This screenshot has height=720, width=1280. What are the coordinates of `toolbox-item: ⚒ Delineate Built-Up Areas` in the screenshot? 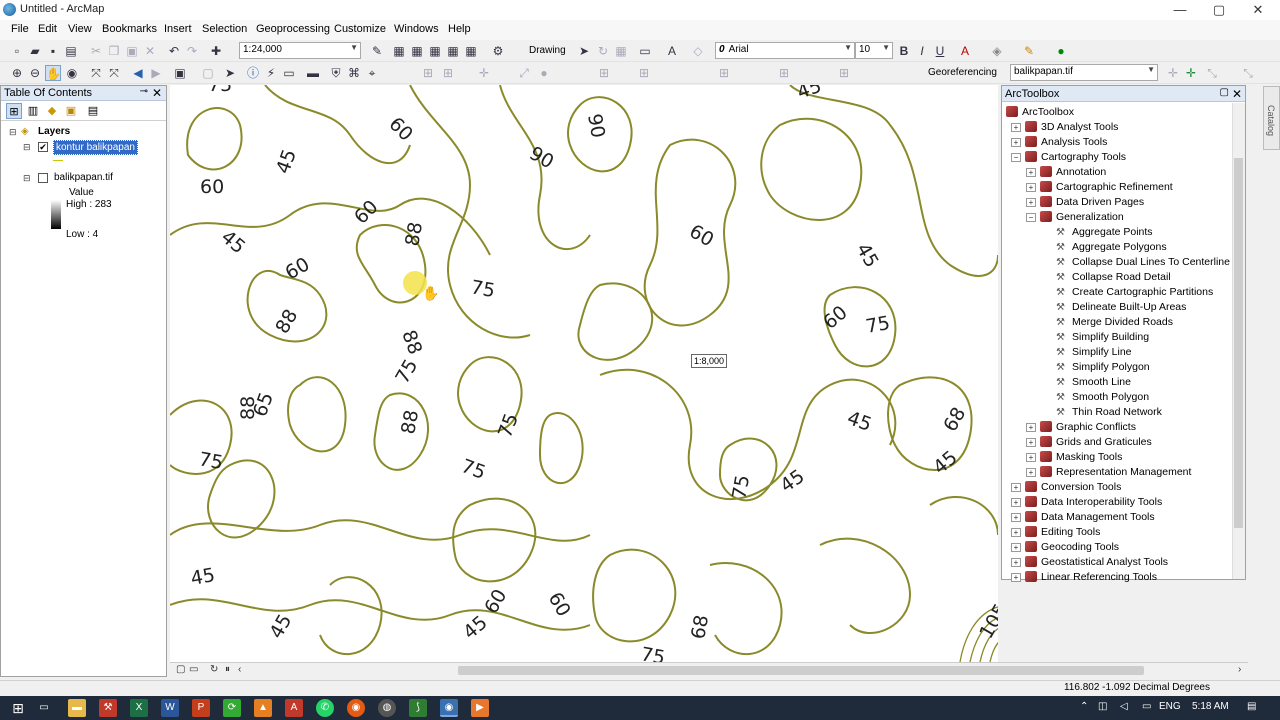 It's located at (1114, 307).